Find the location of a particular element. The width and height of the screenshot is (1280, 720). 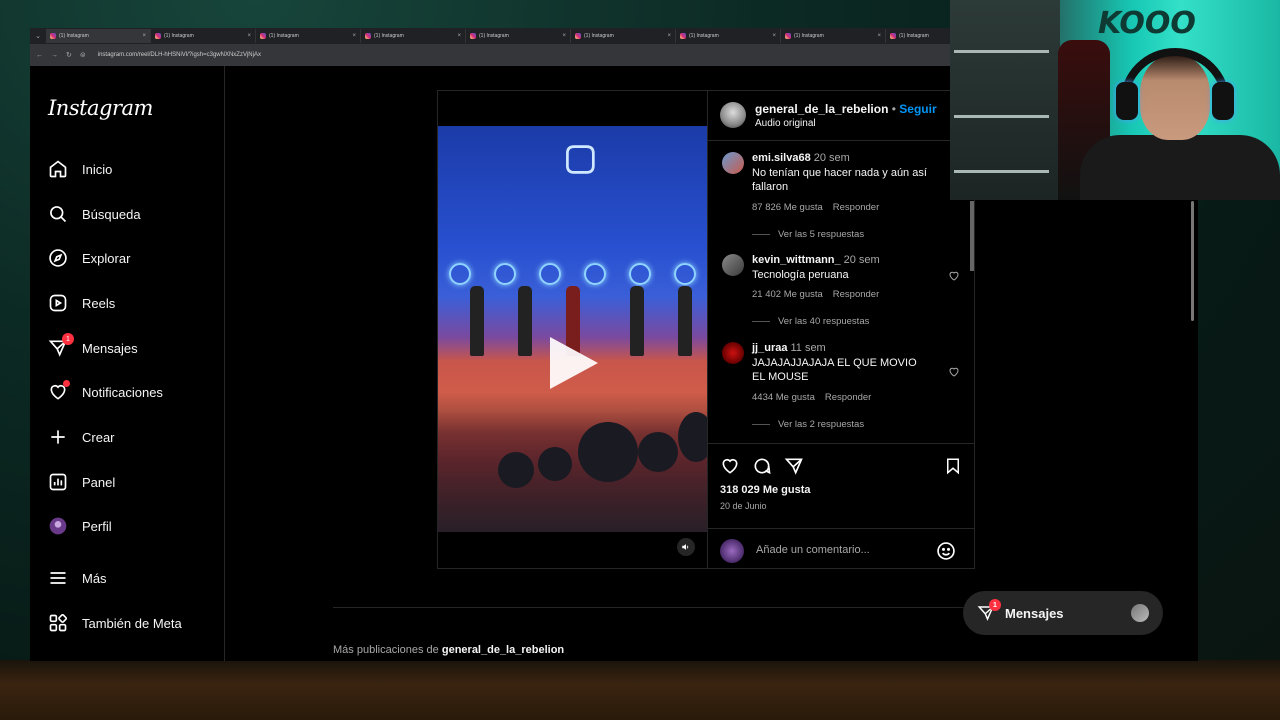

more-posts-username: general_de_la_rebelion is located at coordinates (503, 650).